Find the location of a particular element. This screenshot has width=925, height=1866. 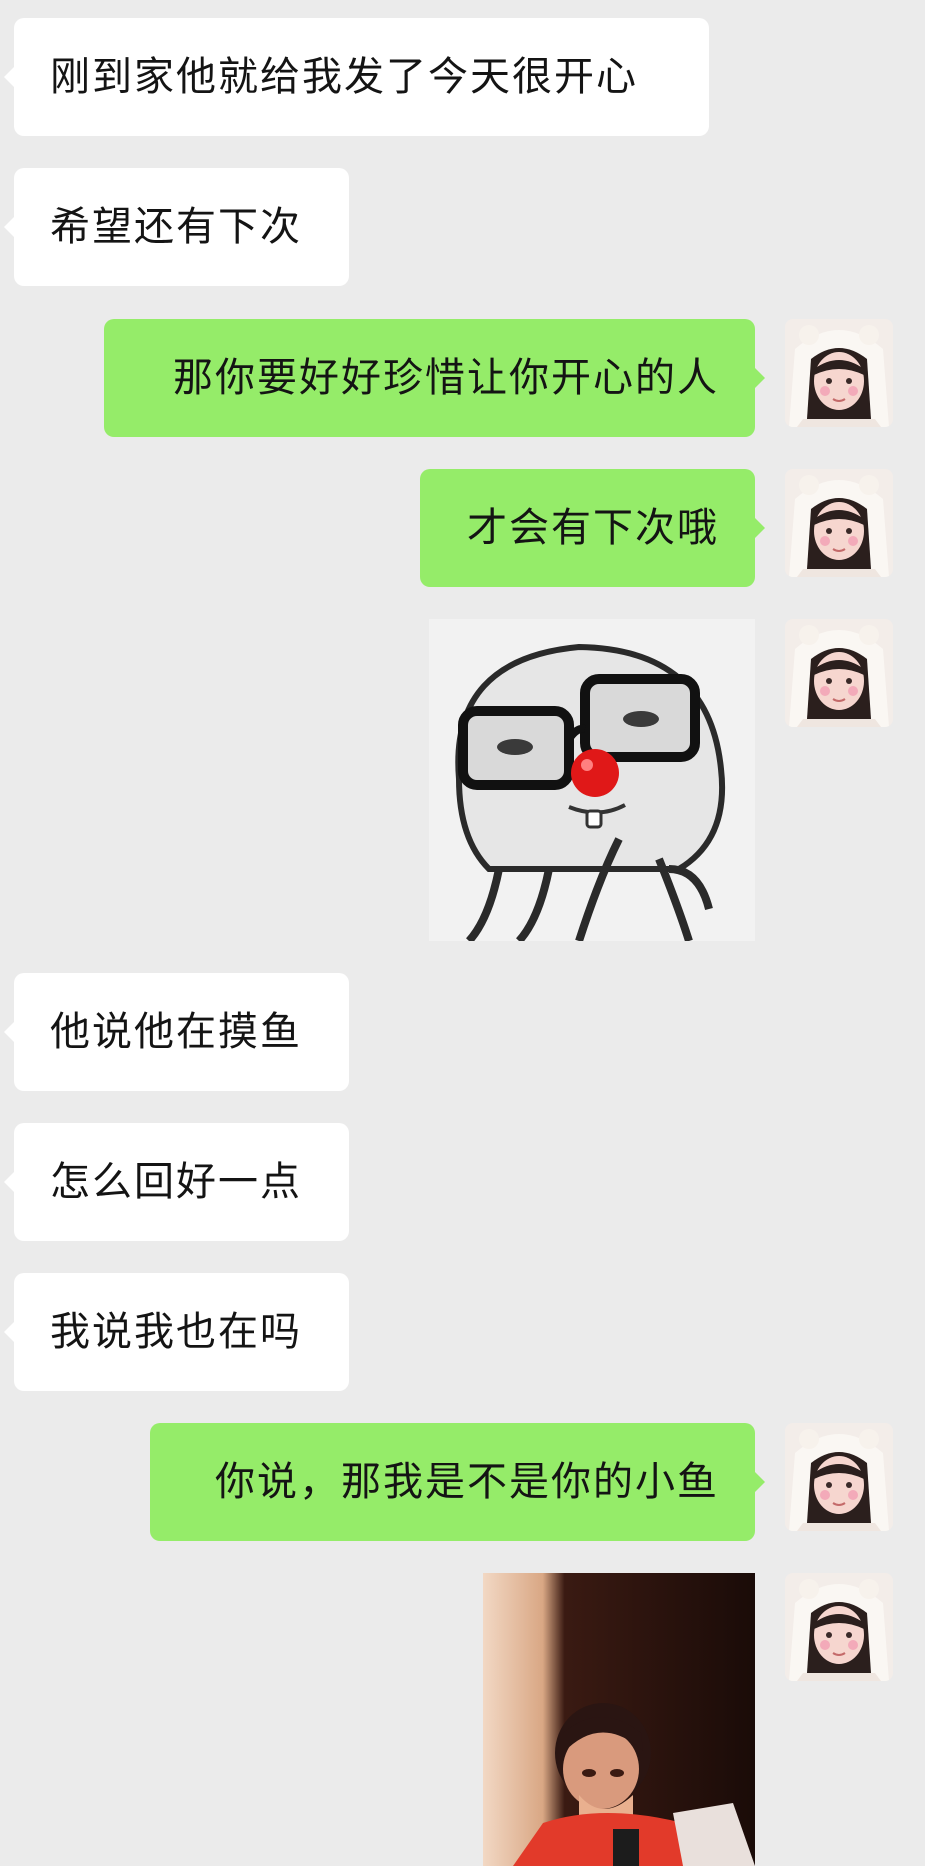

message-text: 怎么回好一点 is located at coordinates (176, 1182).